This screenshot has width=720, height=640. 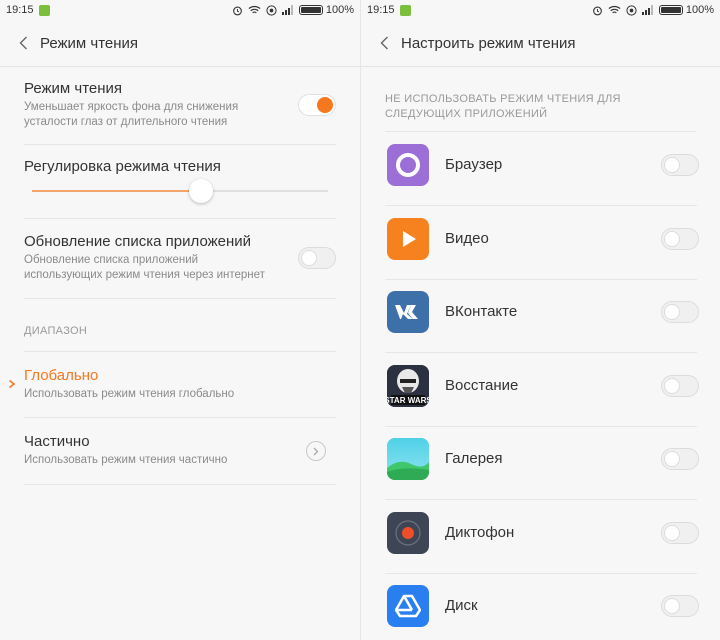 What do you see at coordinates (316, 451) in the screenshot?
I see `partial-chevron-icon` at bounding box center [316, 451].